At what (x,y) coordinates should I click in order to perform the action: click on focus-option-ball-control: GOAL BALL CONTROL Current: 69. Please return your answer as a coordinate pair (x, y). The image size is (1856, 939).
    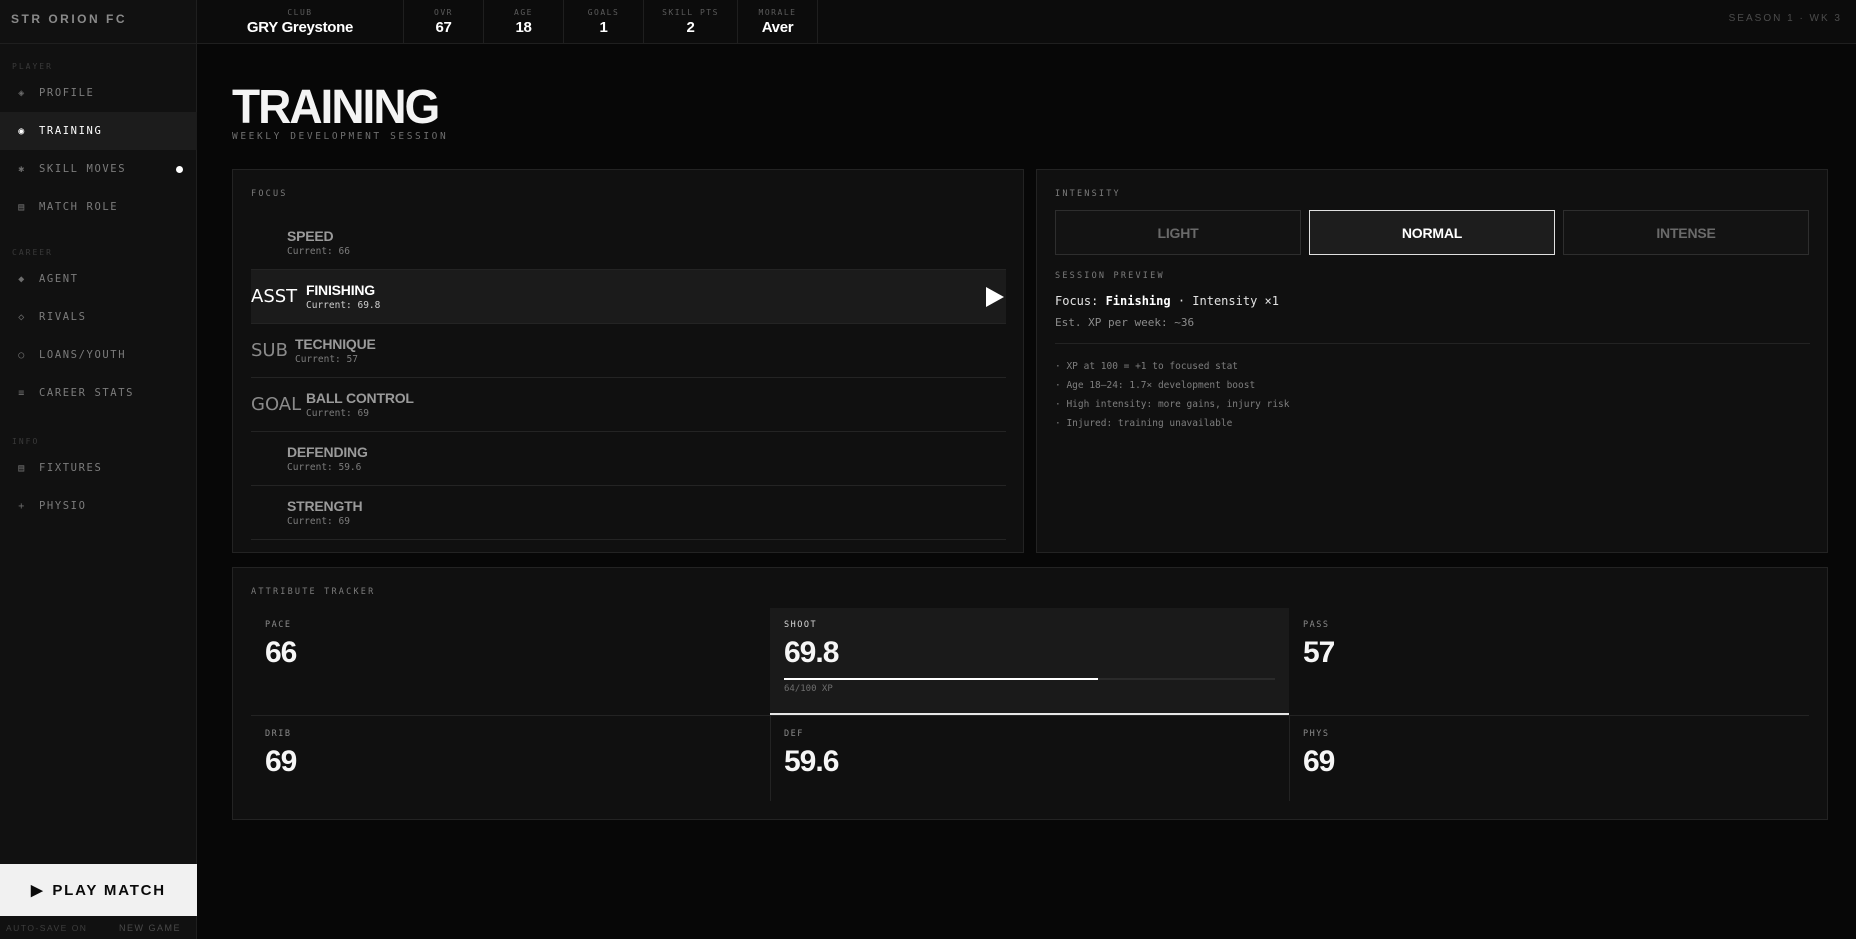
    Looking at the image, I should click on (628, 405).